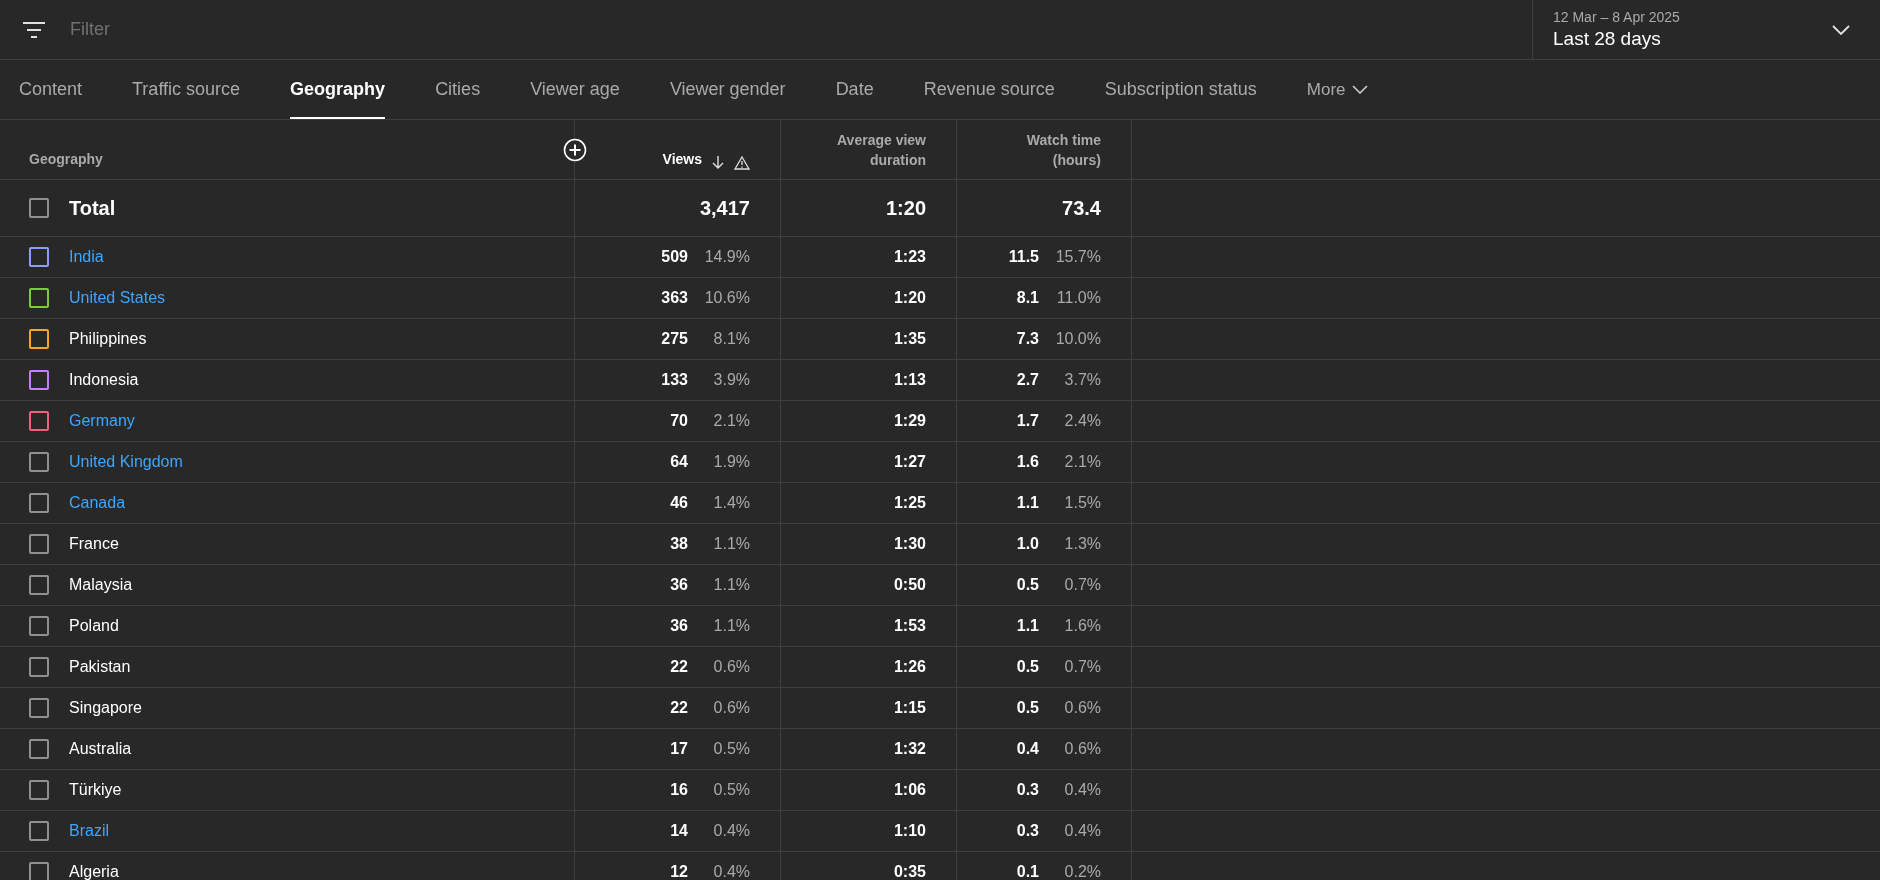 The image size is (1880, 880). I want to click on table-cell-text: 0.7%, so click(1082, 667).